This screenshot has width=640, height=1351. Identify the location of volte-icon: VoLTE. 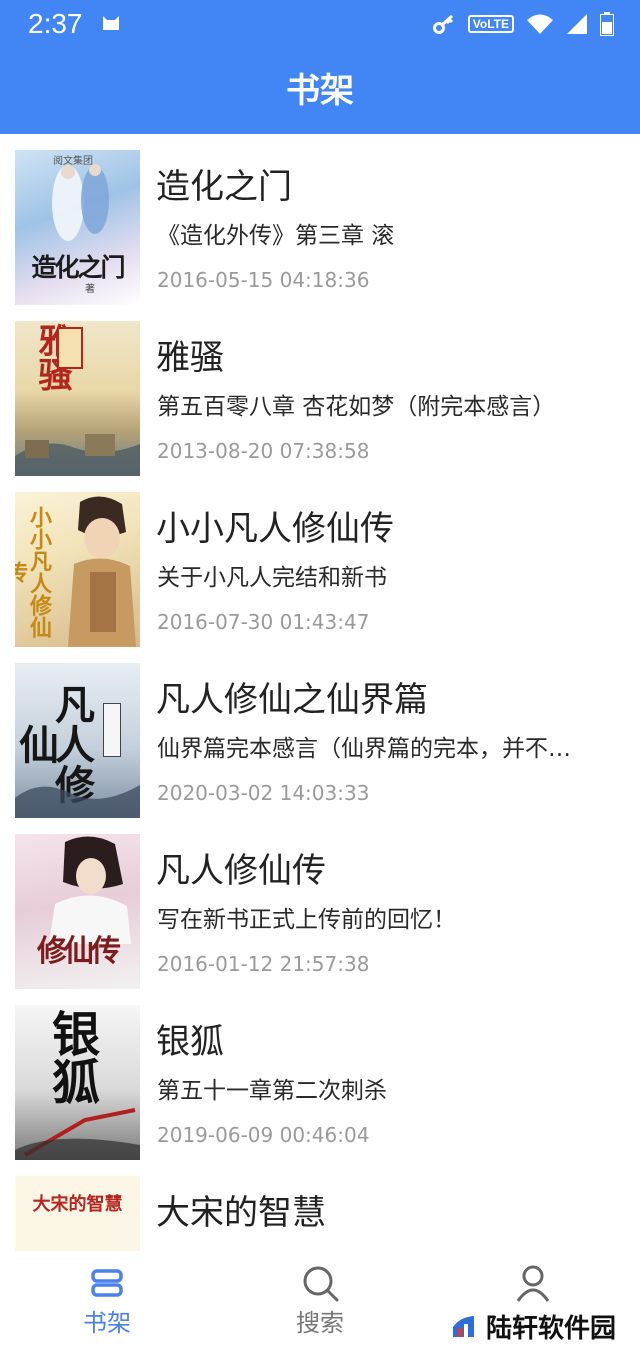
(490, 24).